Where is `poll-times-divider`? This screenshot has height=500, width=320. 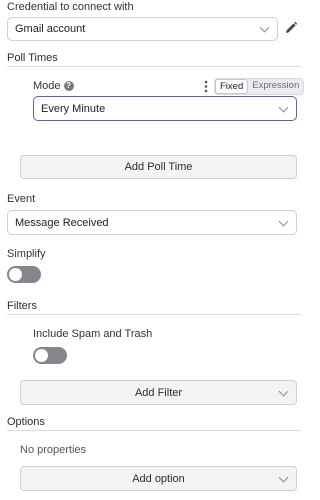 poll-times-divider is located at coordinates (154, 66).